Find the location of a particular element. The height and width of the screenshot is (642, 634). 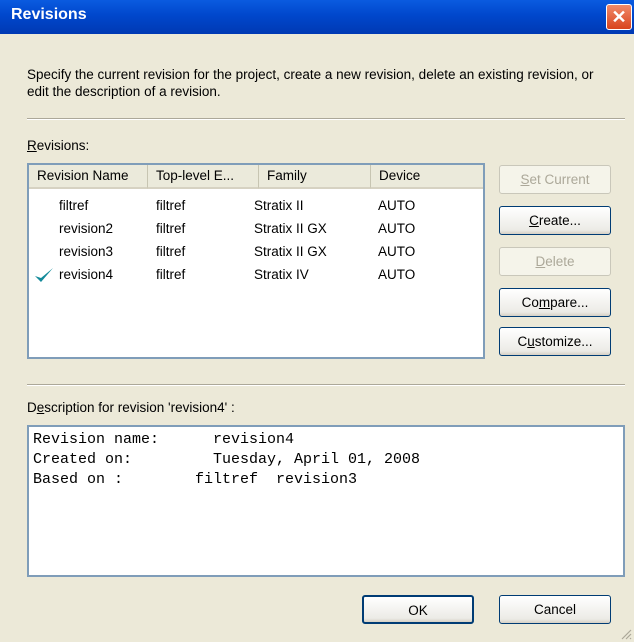

checkmark-icon is located at coordinates (44, 275).